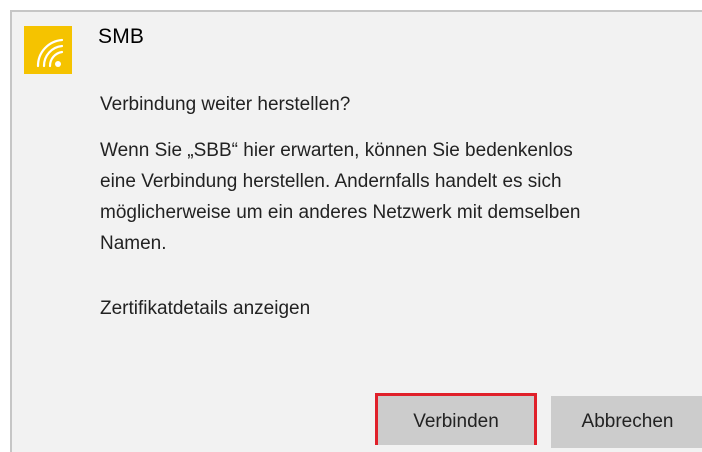  What do you see at coordinates (133, 243) in the screenshot?
I see `body-line: Namen.` at bounding box center [133, 243].